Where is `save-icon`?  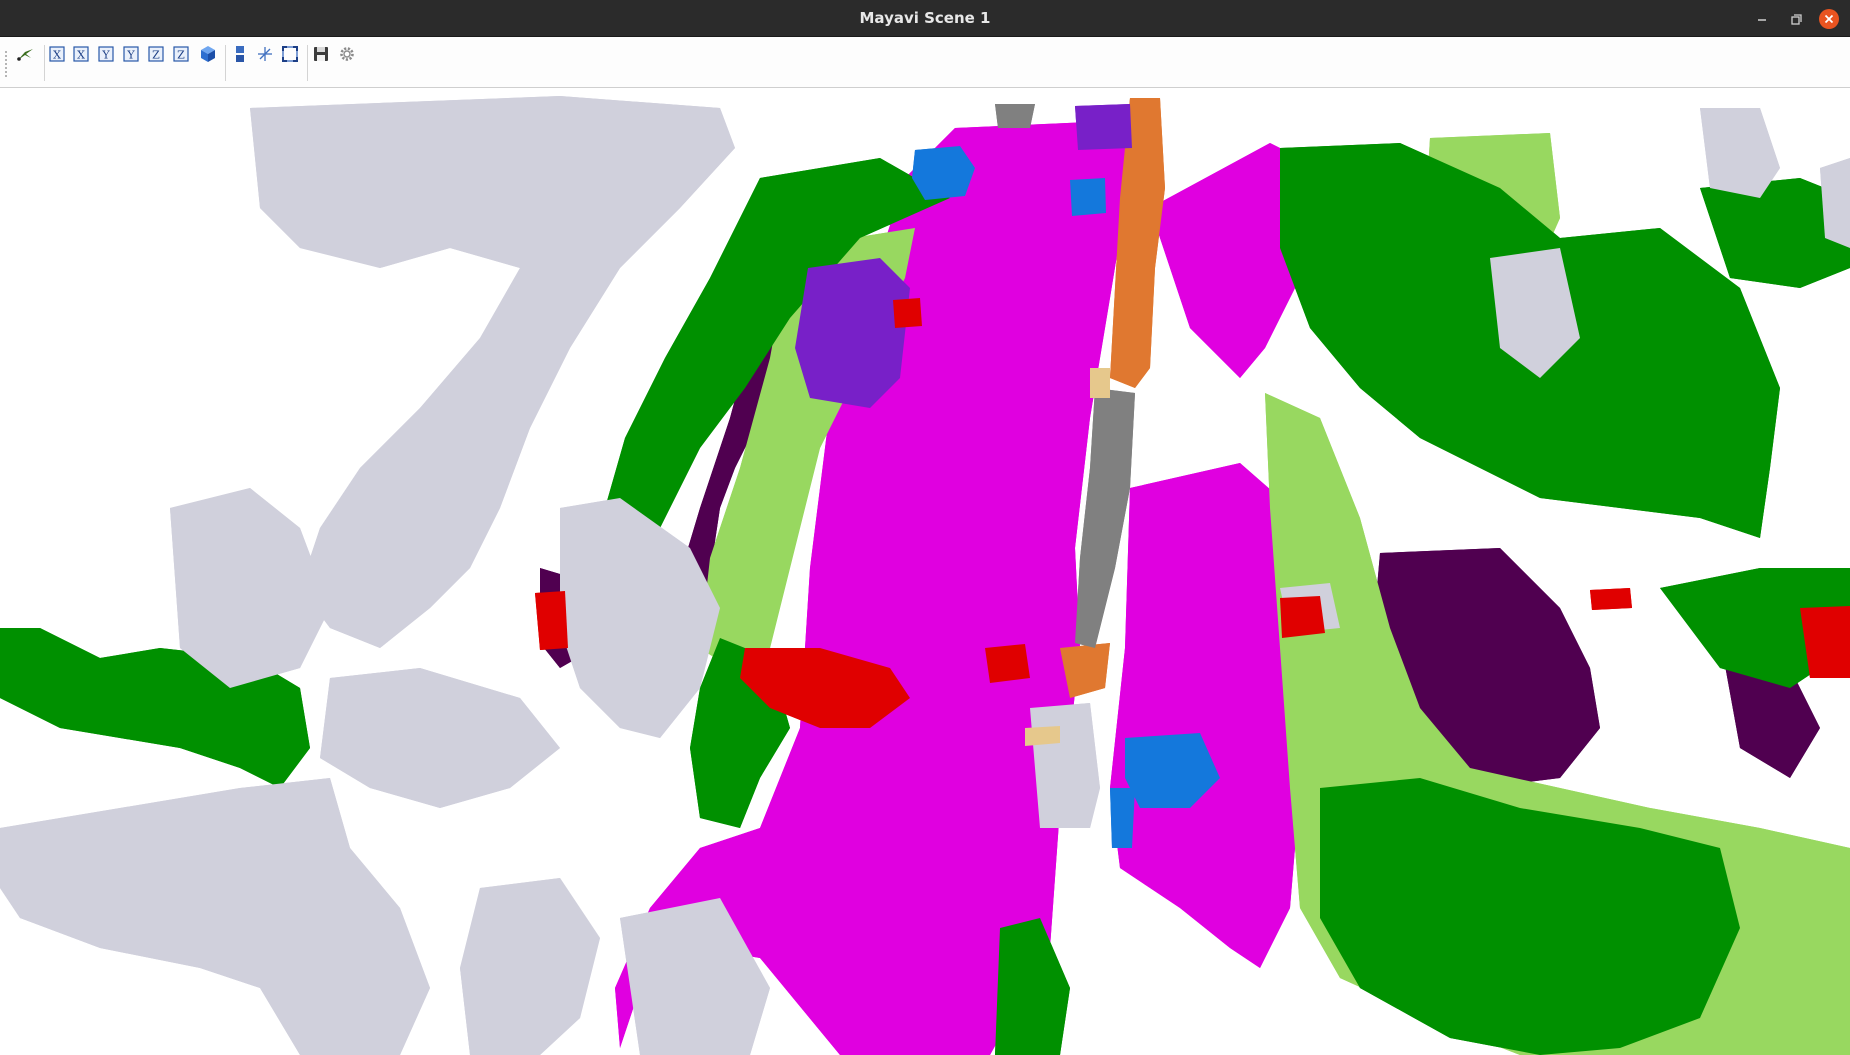
save-icon is located at coordinates (321, 54).